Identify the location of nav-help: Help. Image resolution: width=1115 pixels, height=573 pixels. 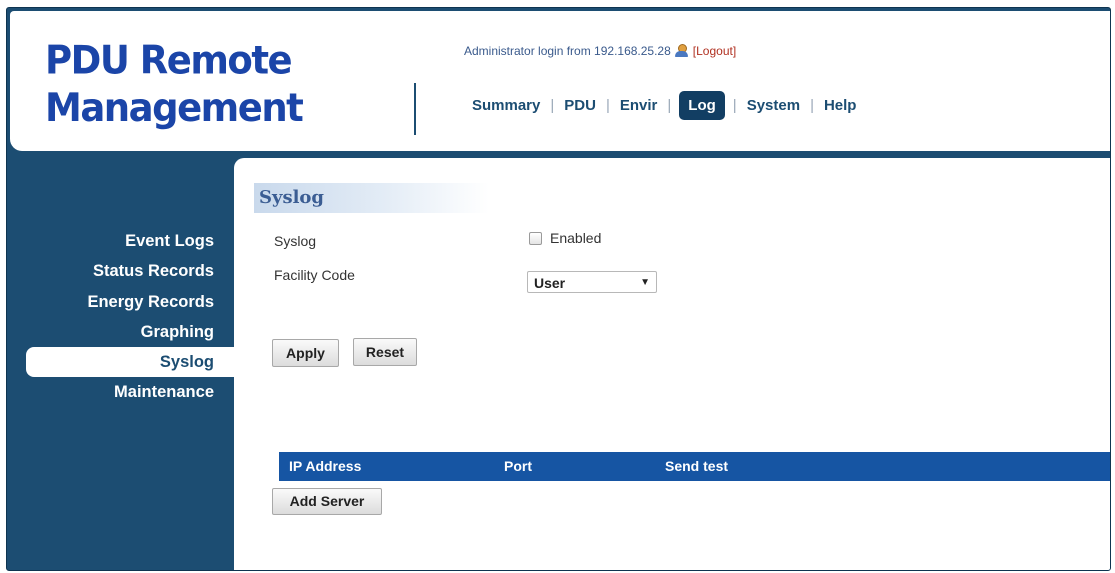
(840, 105).